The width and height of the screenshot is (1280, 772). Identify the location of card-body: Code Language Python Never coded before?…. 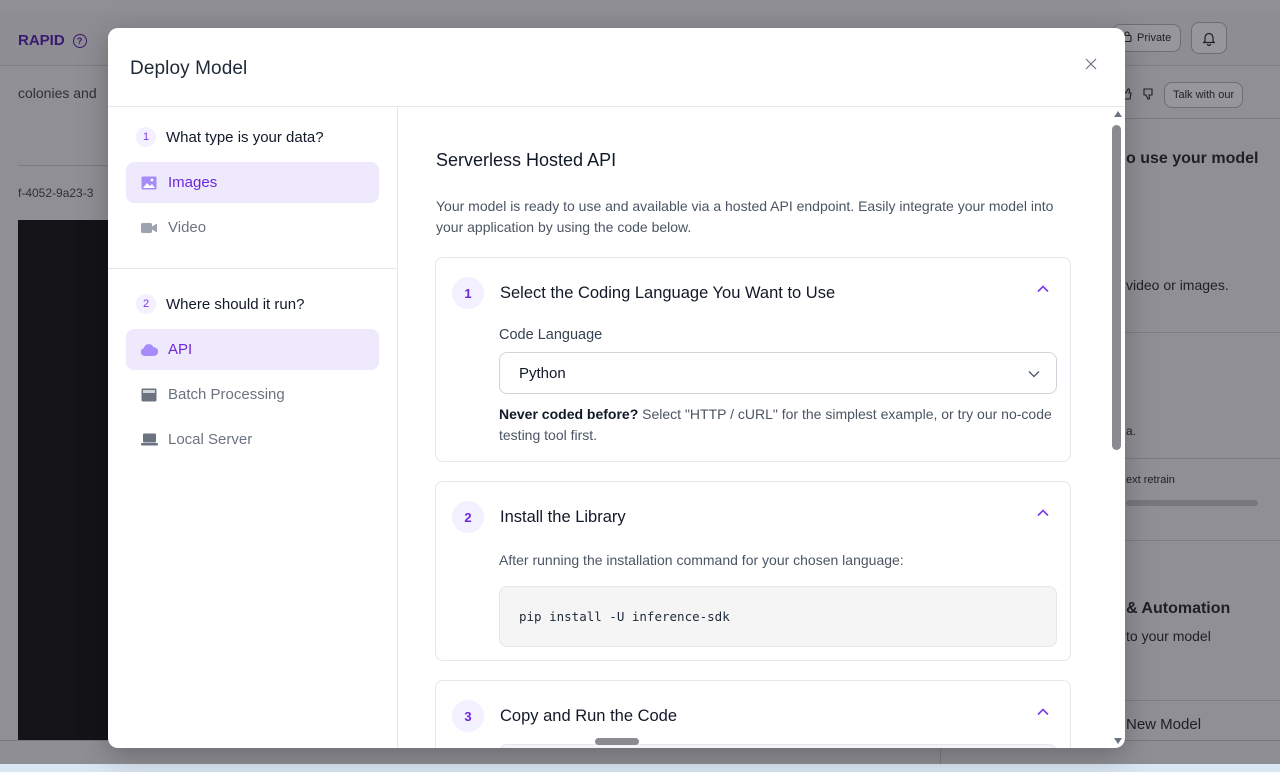
(779, 385).